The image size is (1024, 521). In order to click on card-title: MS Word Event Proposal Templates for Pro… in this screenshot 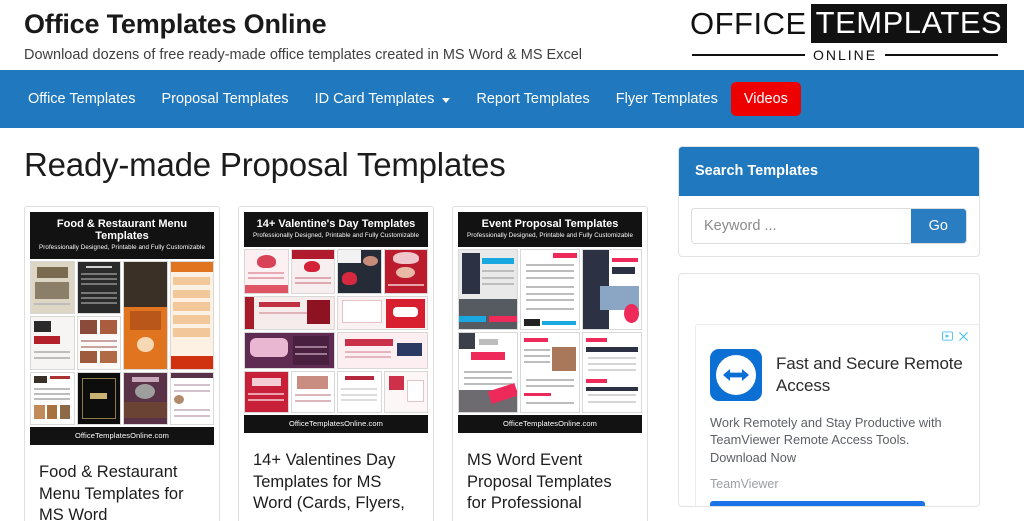, I will do `click(550, 479)`.